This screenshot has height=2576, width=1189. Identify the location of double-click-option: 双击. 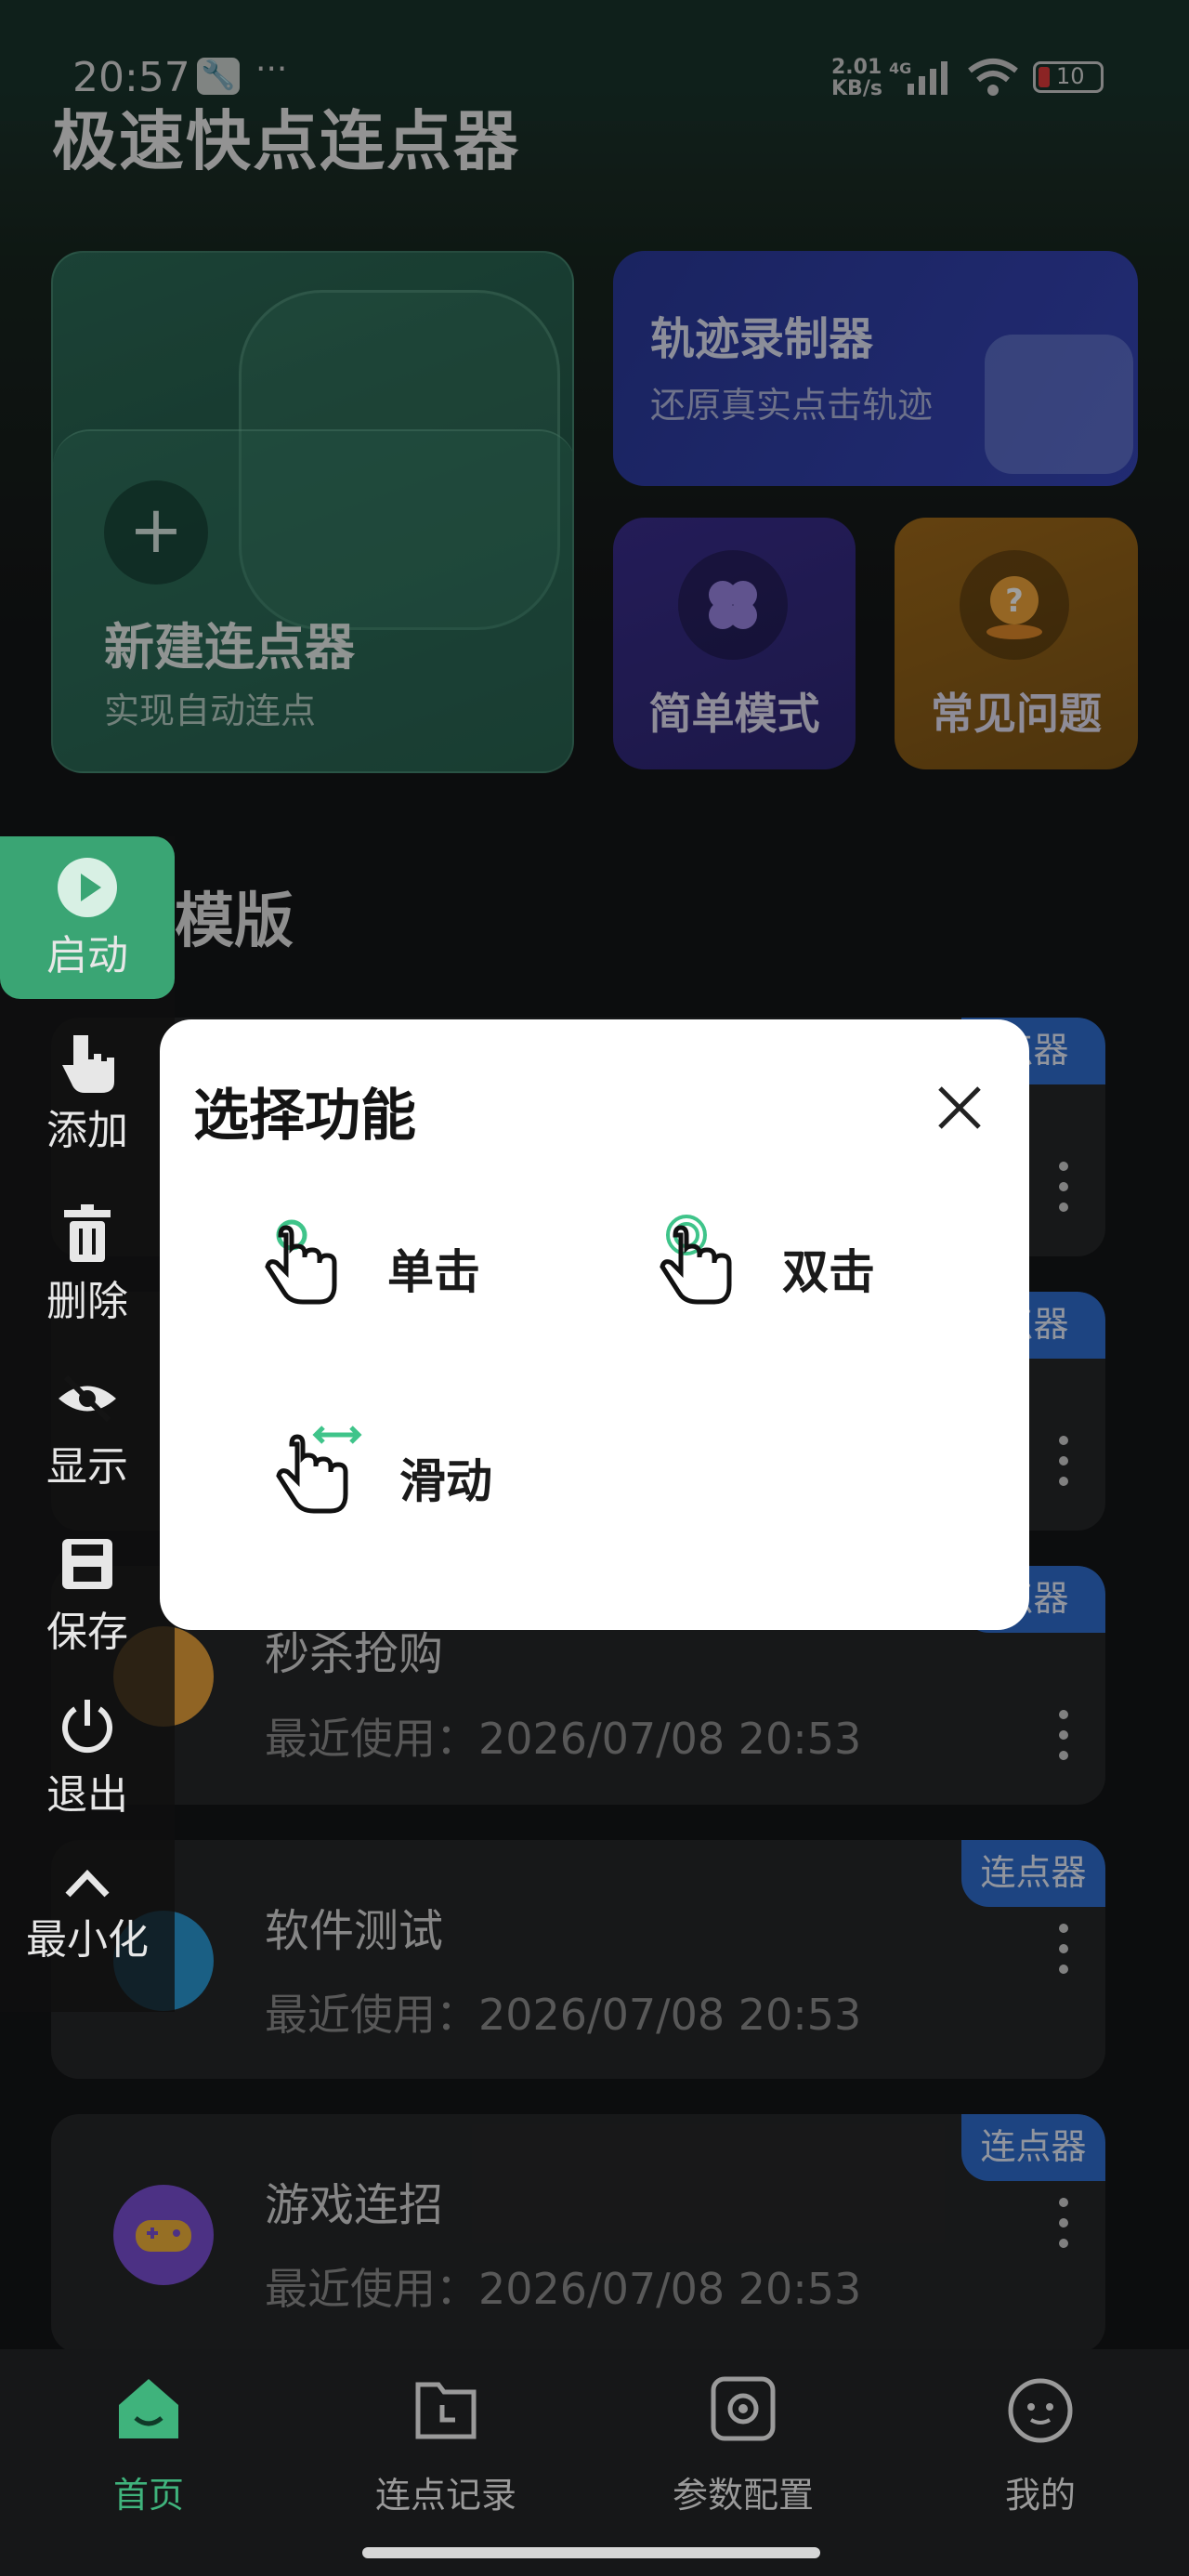
(796, 1266).